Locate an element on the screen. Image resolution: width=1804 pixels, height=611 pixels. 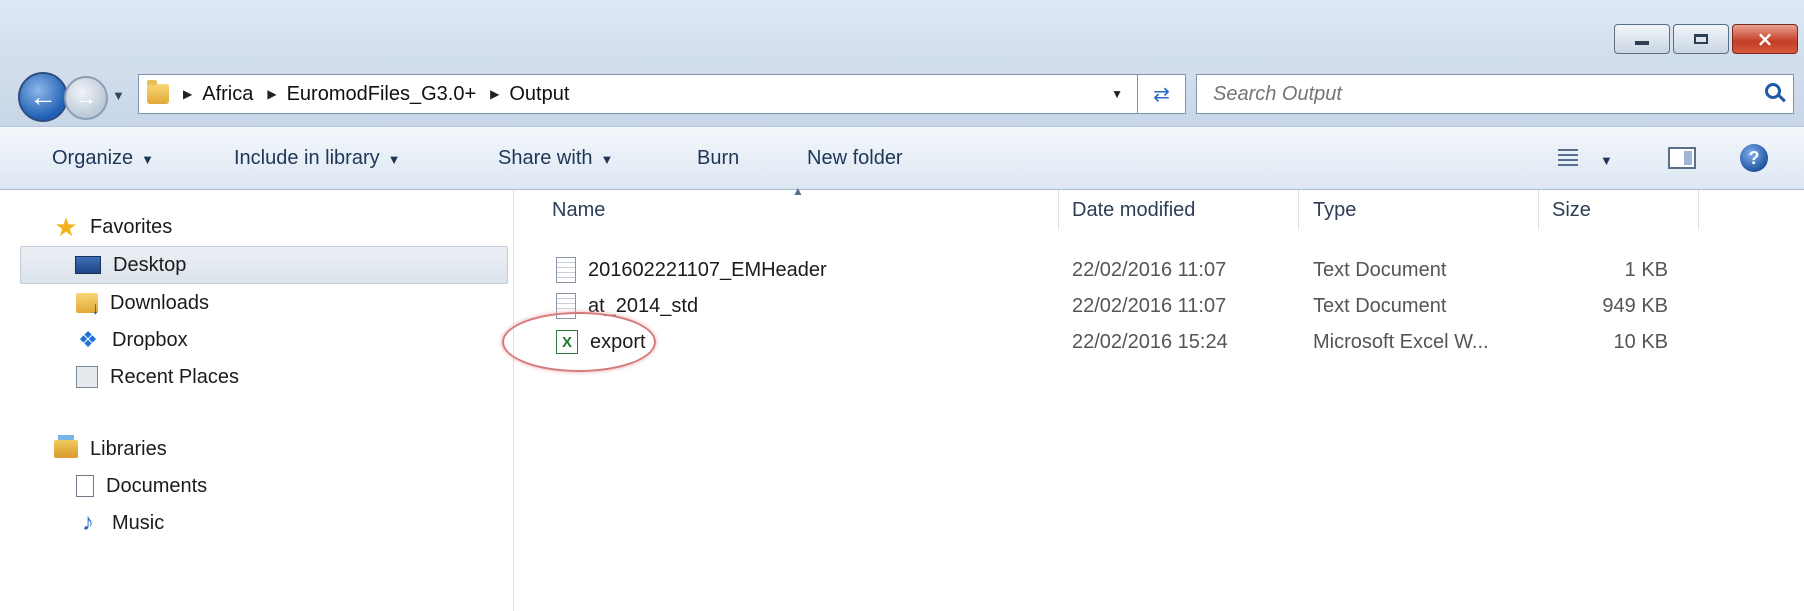
refresh-icon: ⇄ is located at coordinates (1161, 94).